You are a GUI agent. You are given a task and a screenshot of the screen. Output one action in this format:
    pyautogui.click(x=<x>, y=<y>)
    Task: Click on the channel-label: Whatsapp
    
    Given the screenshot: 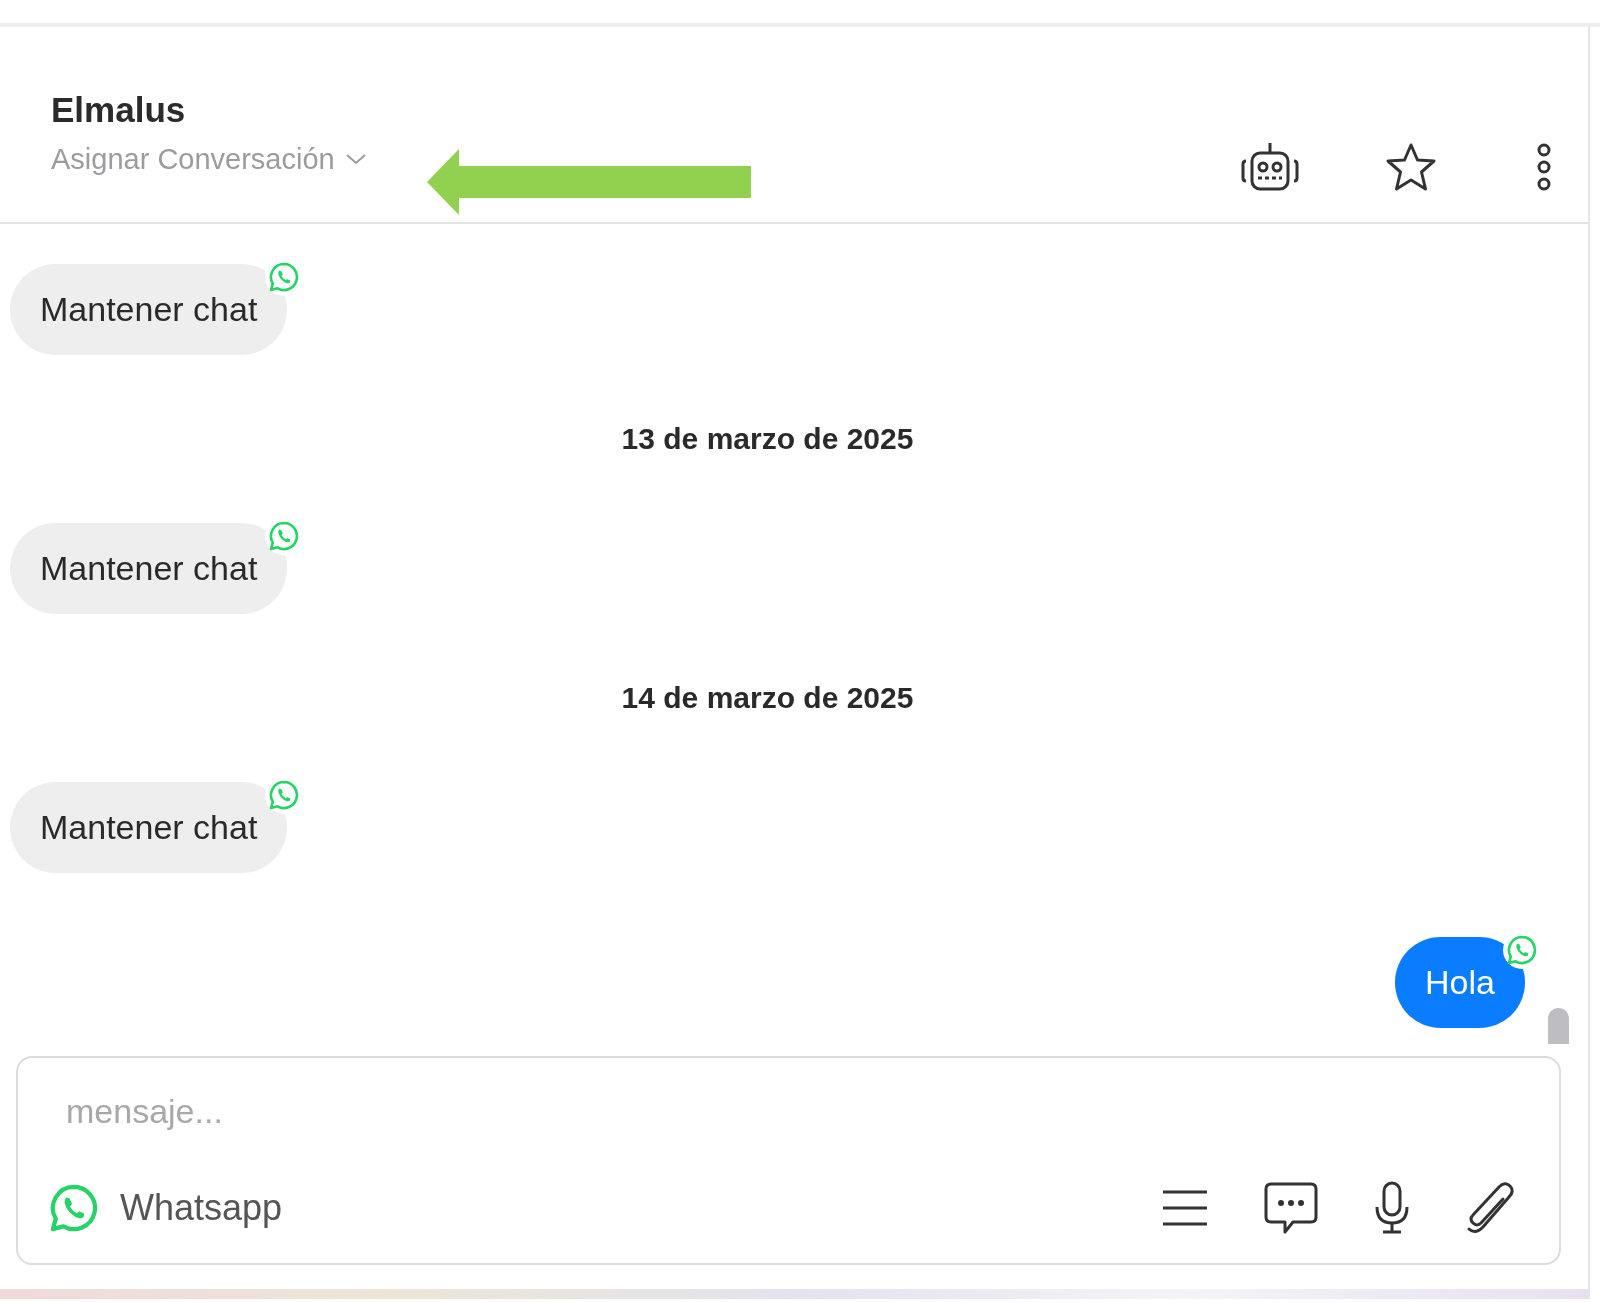 What is the action you would take?
    pyautogui.click(x=201, y=1208)
    